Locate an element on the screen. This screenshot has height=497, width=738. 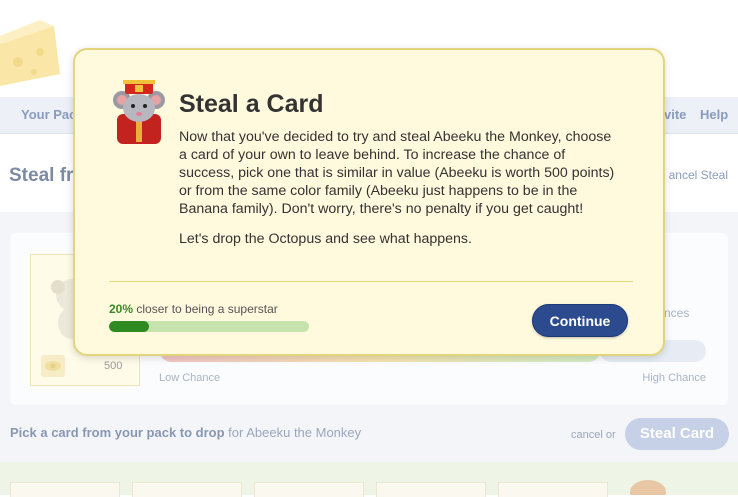
progress-caption: 20% closer to being a superstar is located at coordinates (193, 309).